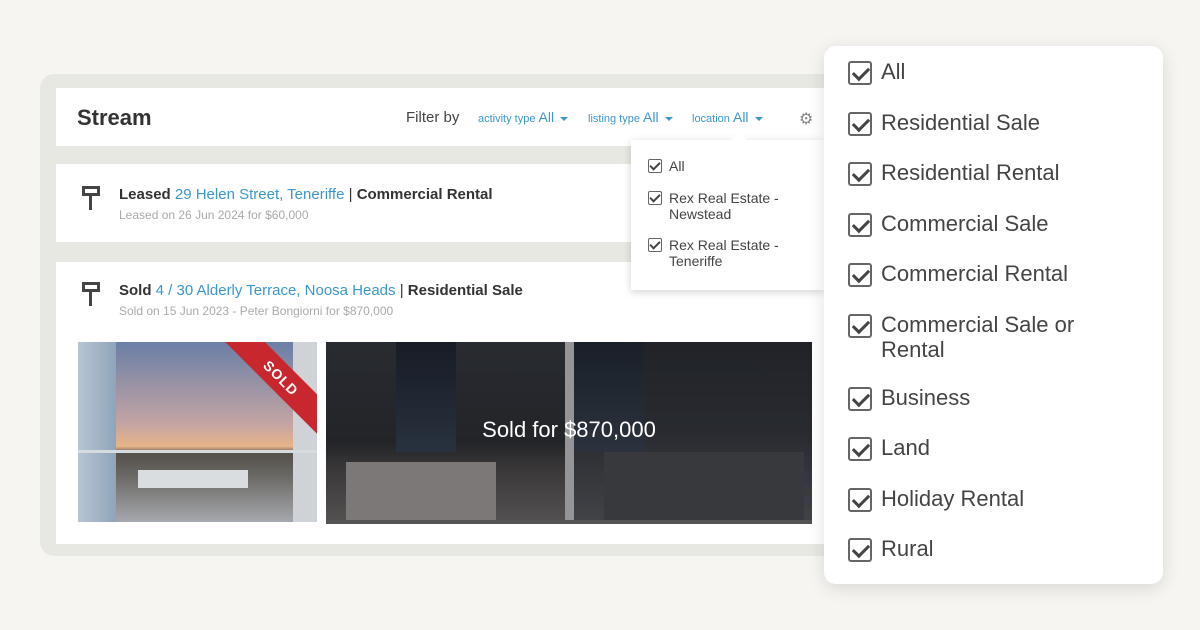  I want to click on option-label: Residential Rental, so click(970, 172).